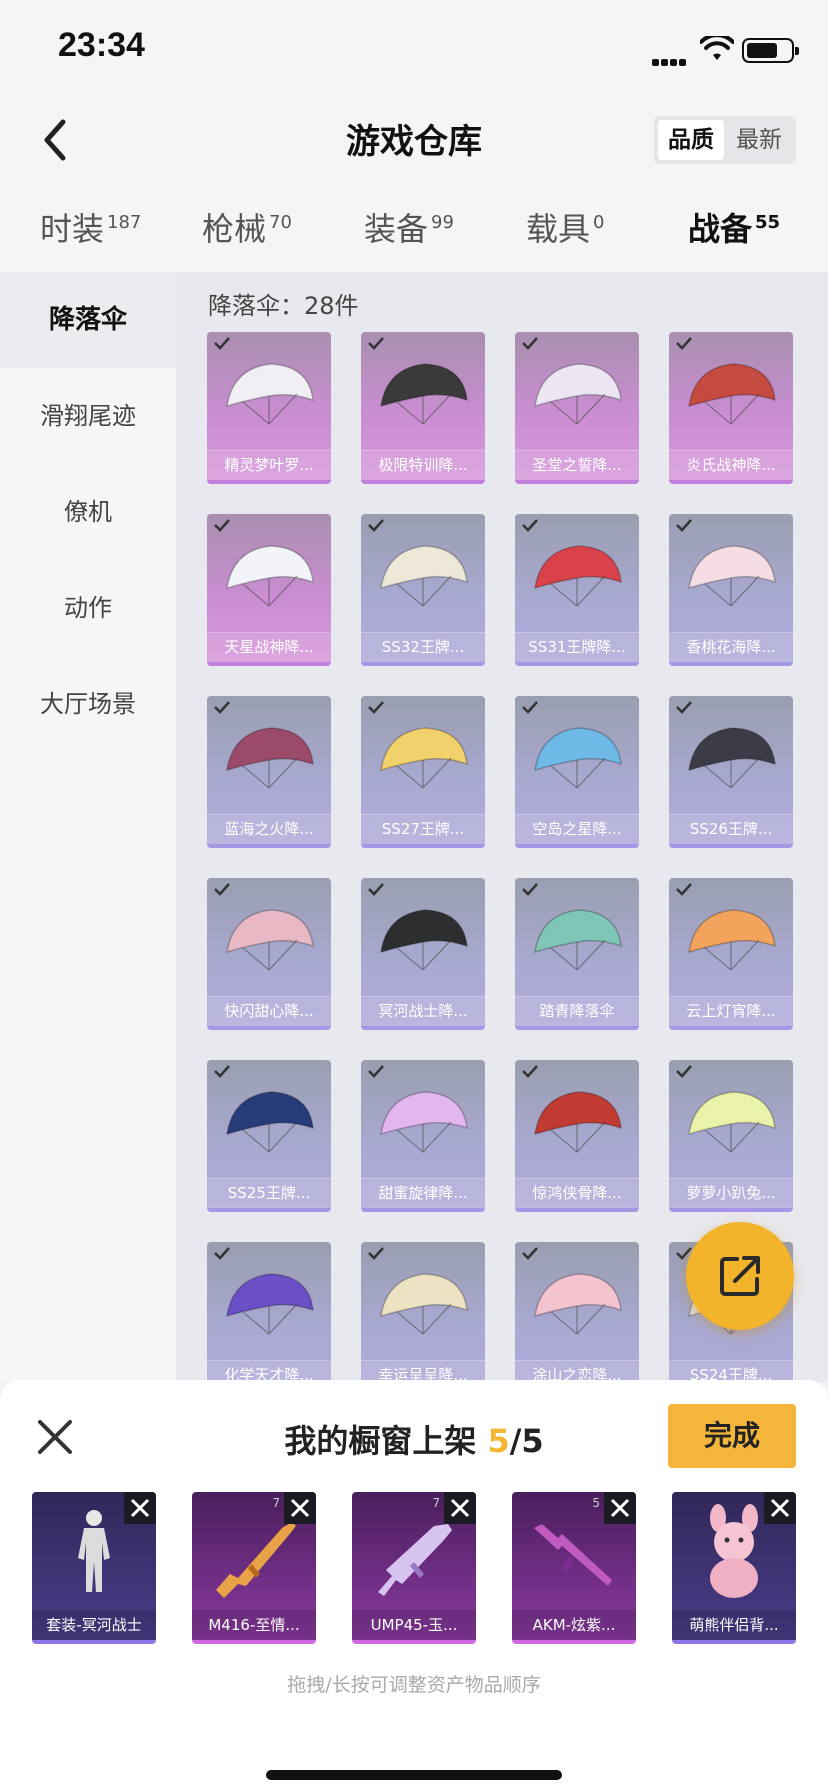 Image resolution: width=828 pixels, height=1792 pixels. What do you see at coordinates (670, 56) in the screenshot?
I see `cellular-signal-icon` at bounding box center [670, 56].